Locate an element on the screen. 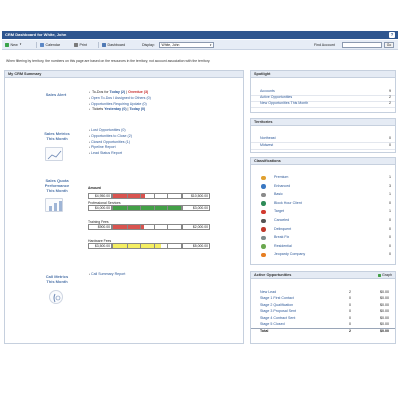 This screenshot has width=400, height=400. classification-label: Canceled is located at coordinates (281, 221).